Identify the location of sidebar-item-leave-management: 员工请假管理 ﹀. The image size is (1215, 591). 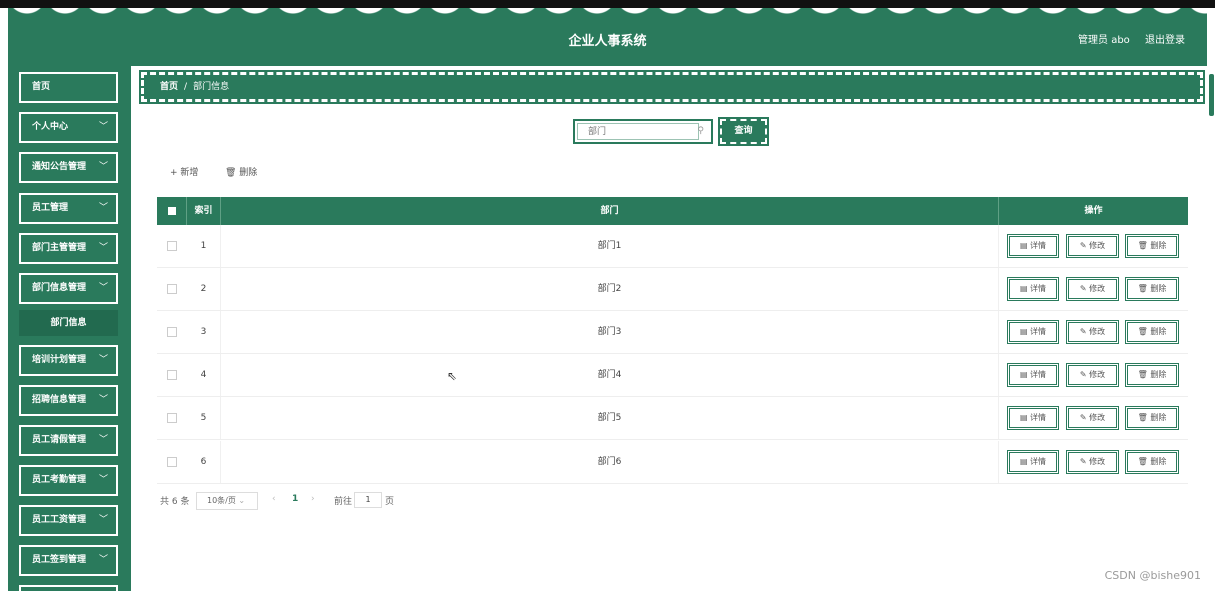
(68, 440).